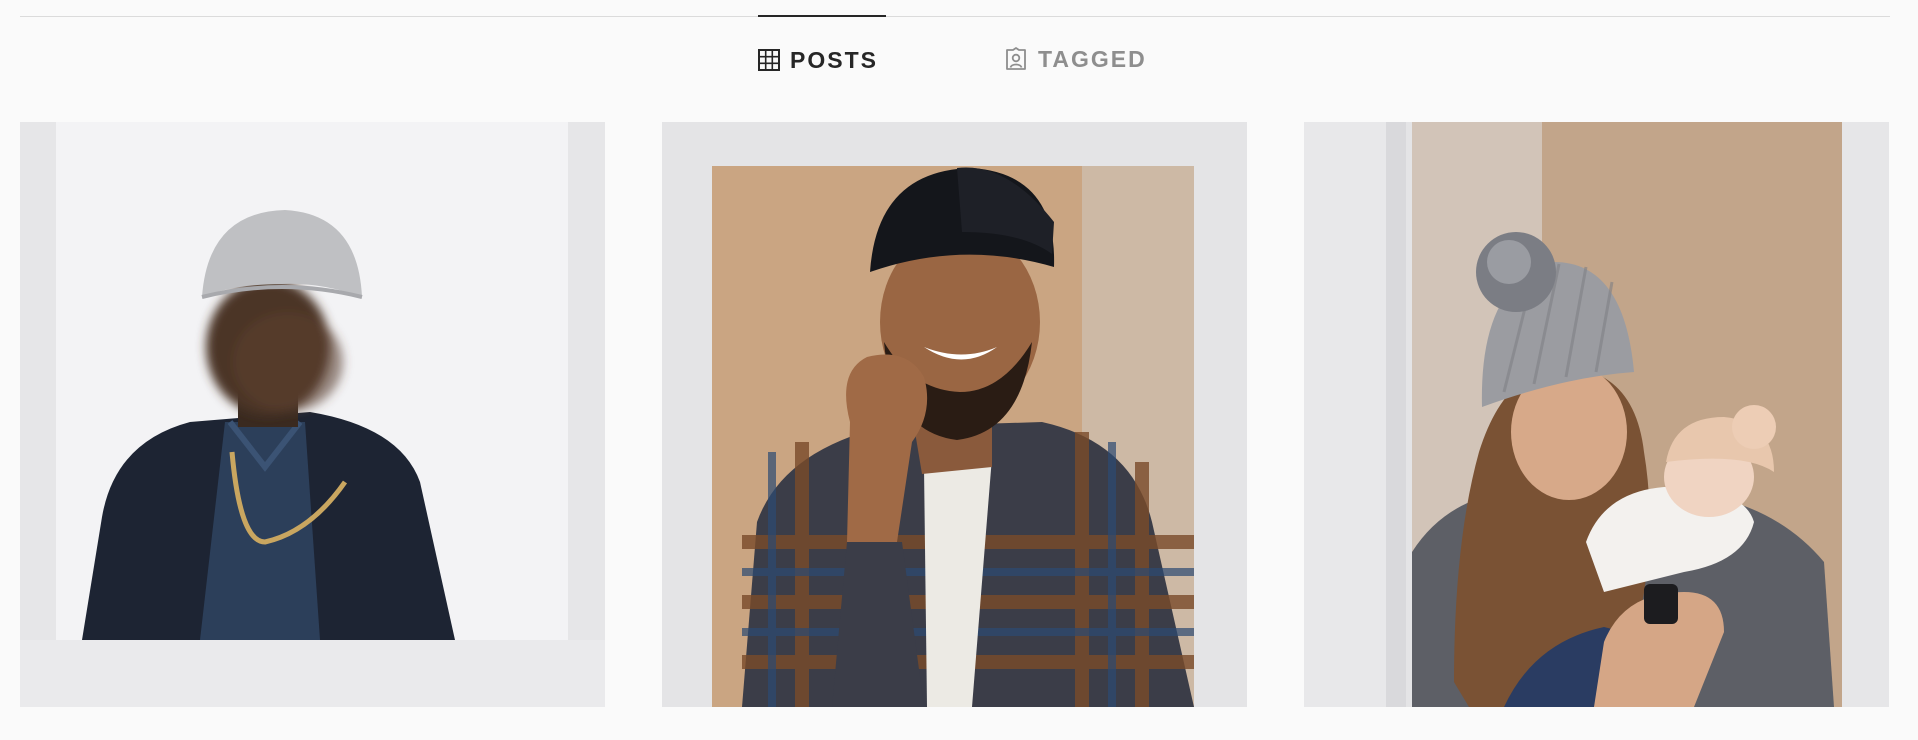 Image resolution: width=1918 pixels, height=740 pixels. I want to click on tab-tagged: TAGGED, so click(1080, 59).